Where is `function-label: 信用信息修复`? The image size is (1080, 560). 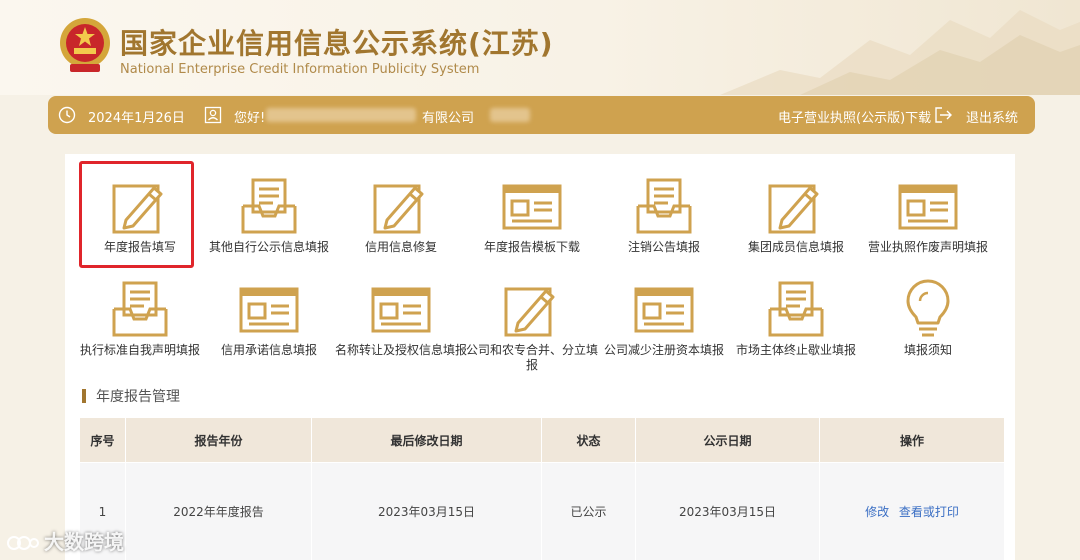 function-label: 信用信息修复 is located at coordinates (400, 247).